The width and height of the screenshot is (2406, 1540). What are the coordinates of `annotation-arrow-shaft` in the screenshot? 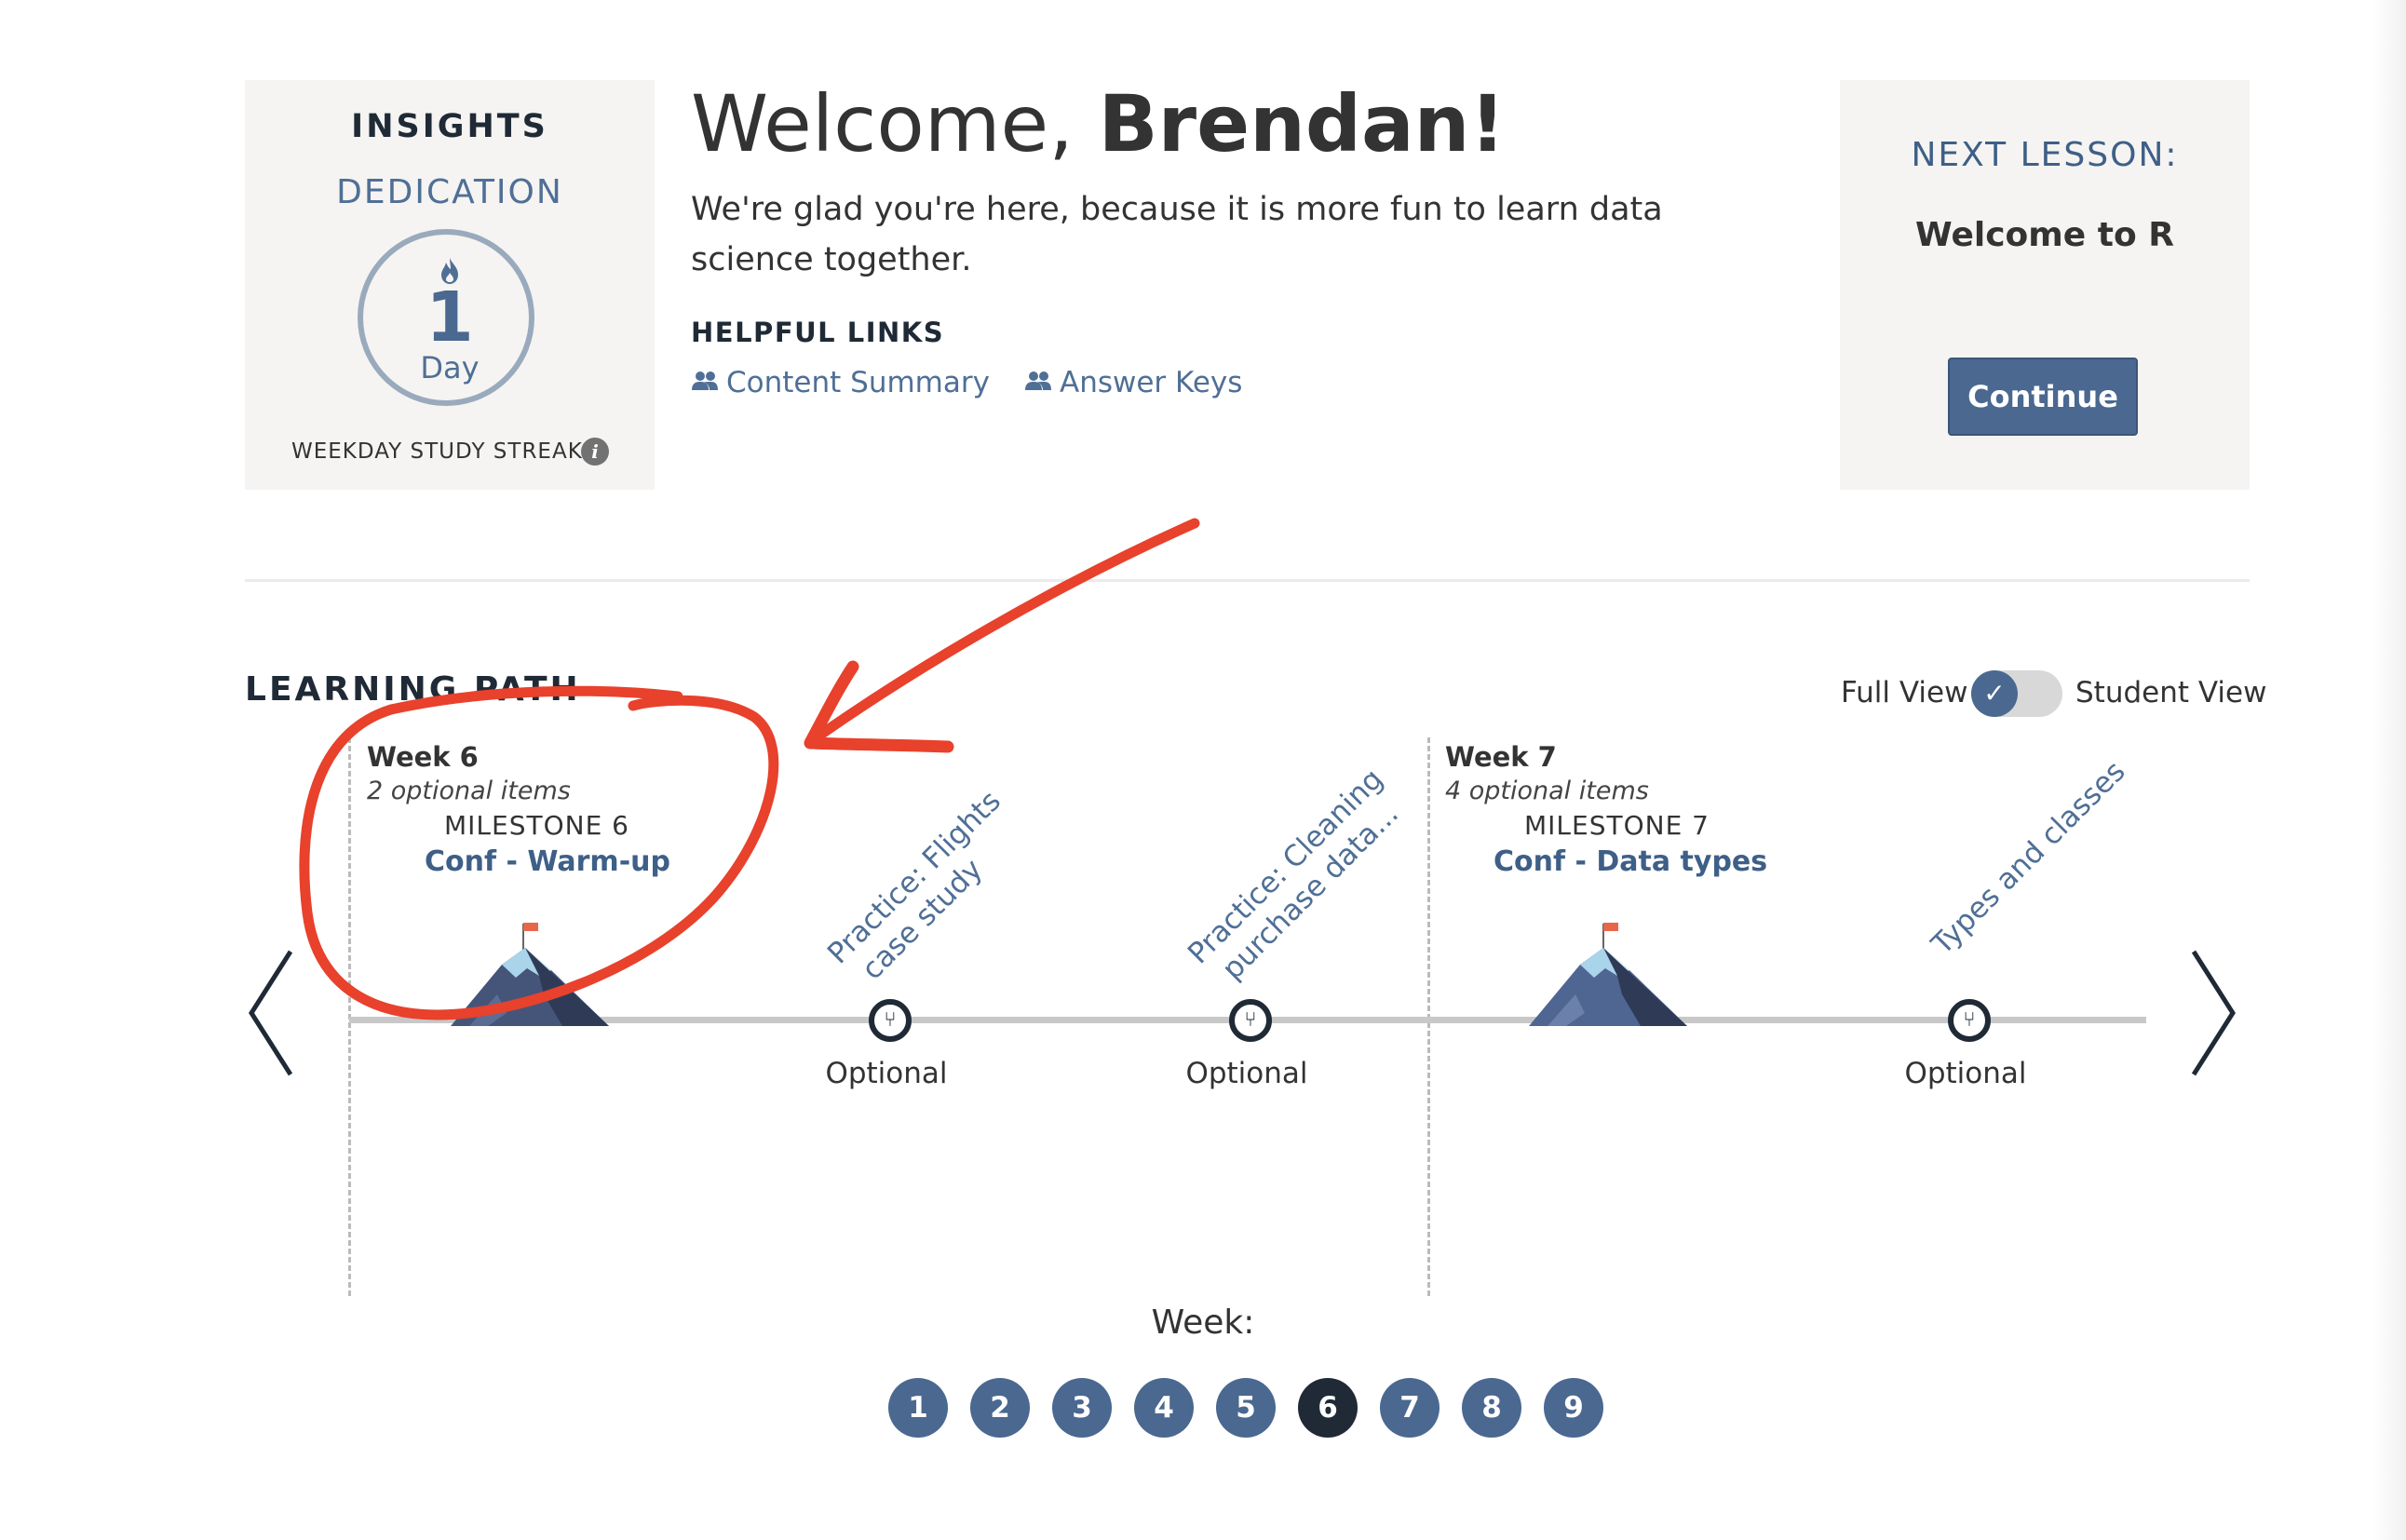 It's located at (1007, 630).